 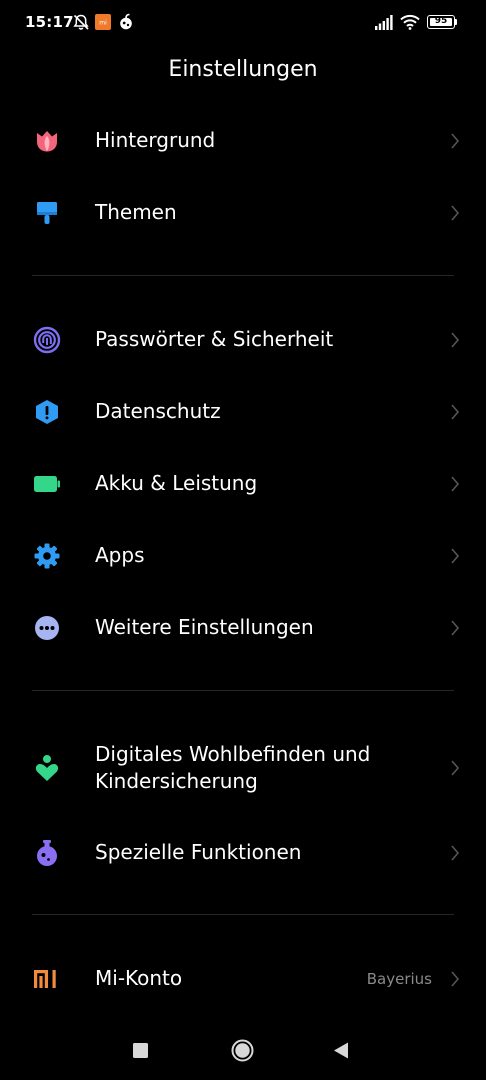 I want to click on settings-item-special-features: Spezielle Funktionen, so click(x=243, y=853).